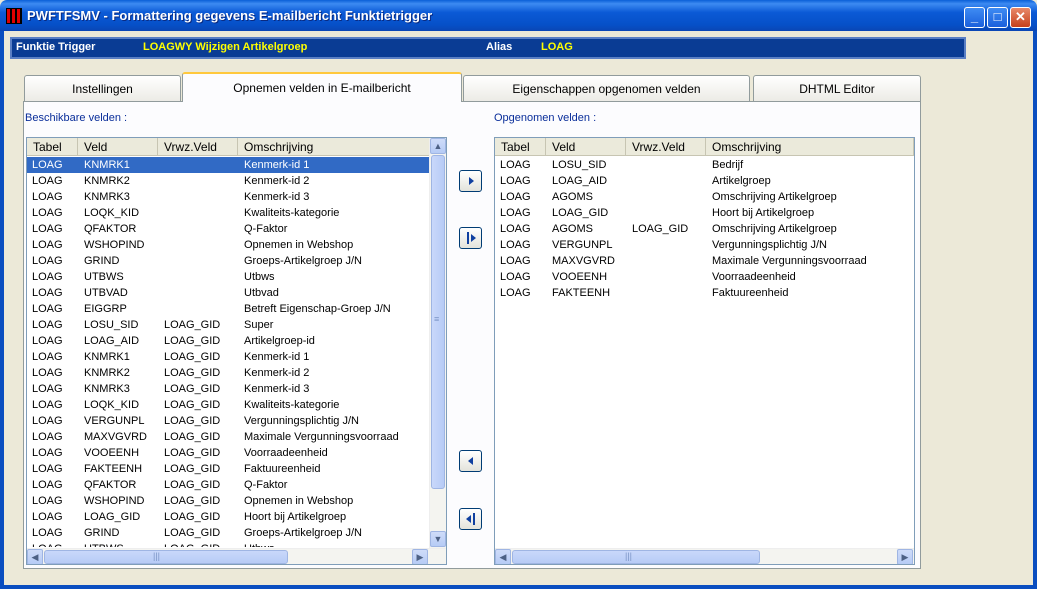  I want to click on tab-instellingen: Instellingen, so click(102, 88).